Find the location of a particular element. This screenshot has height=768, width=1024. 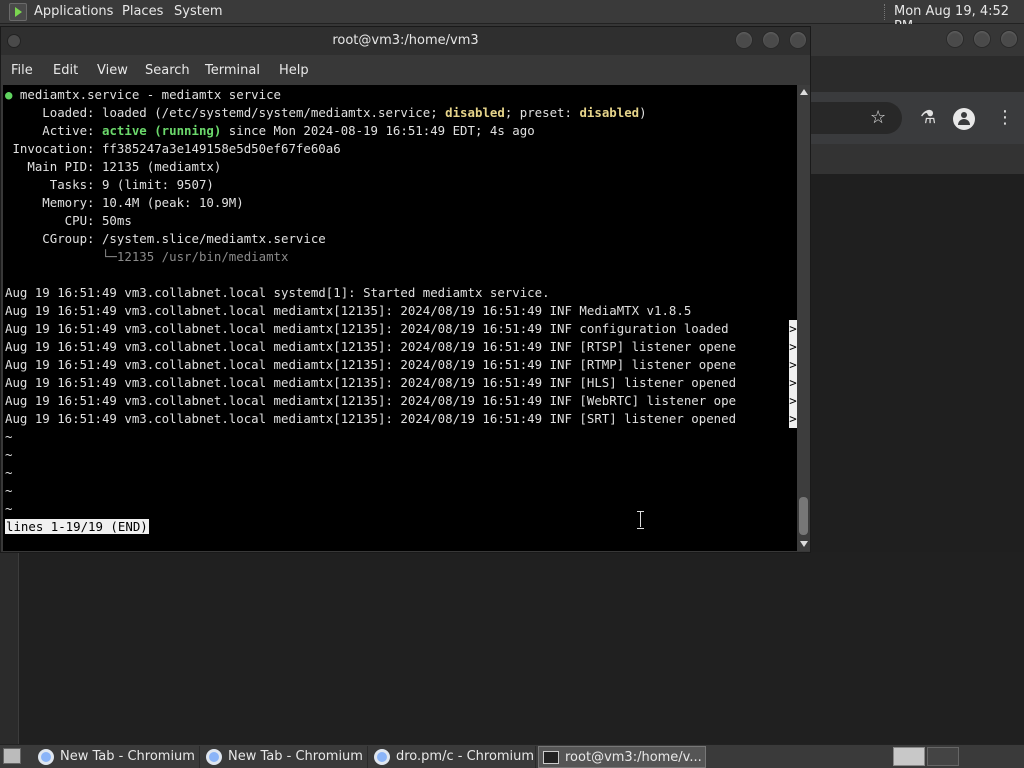

memory-line: Memory: 10.4M (peak: 10.9M) is located at coordinates (124, 202).